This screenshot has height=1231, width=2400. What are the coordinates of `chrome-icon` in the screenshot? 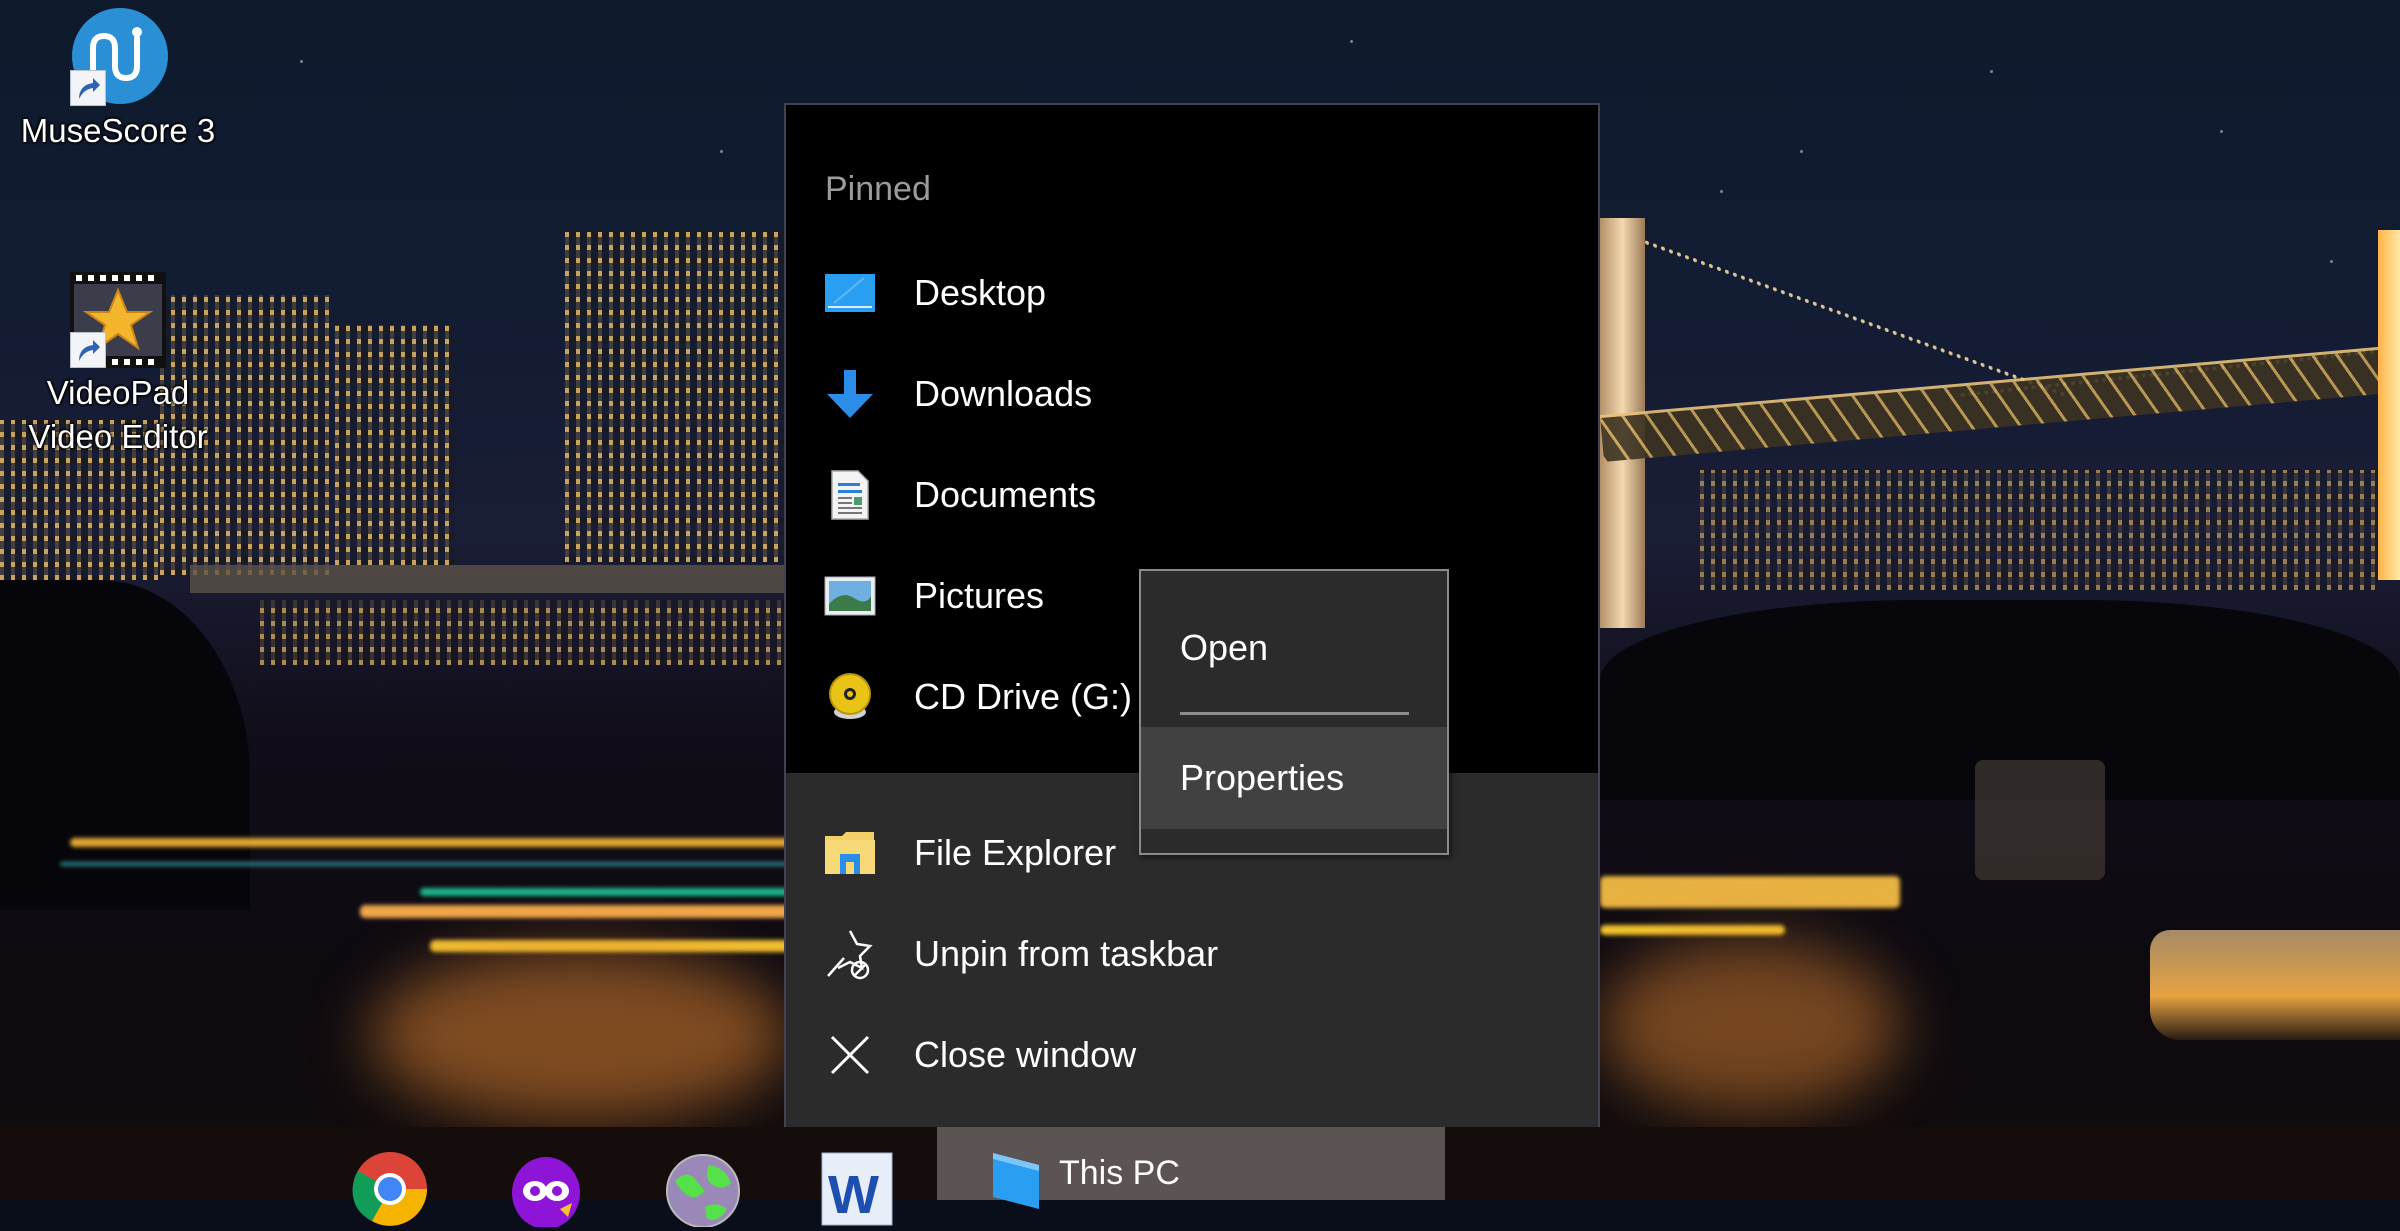 It's located at (389, 1189).